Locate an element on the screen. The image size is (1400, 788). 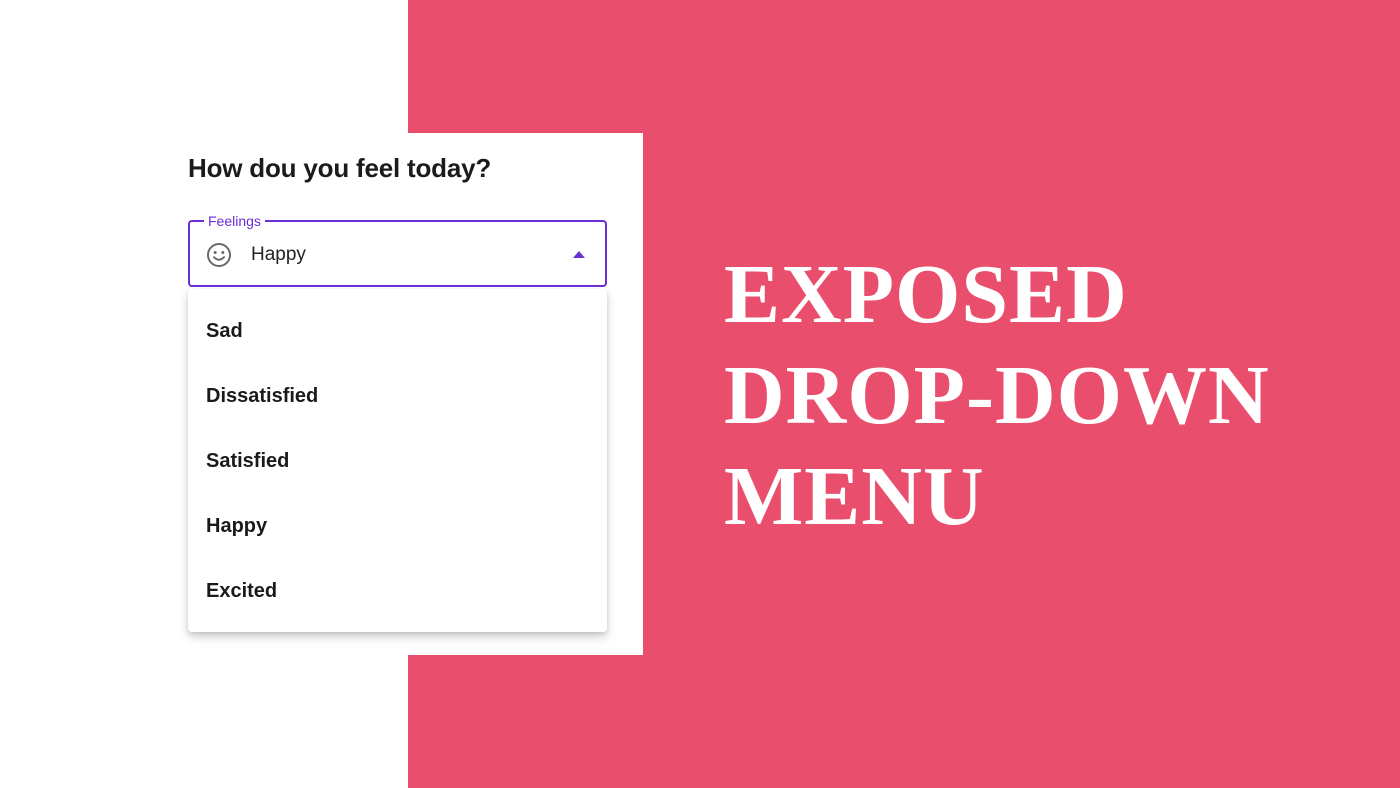
headline-line-3: MENU is located at coordinates (854, 496).